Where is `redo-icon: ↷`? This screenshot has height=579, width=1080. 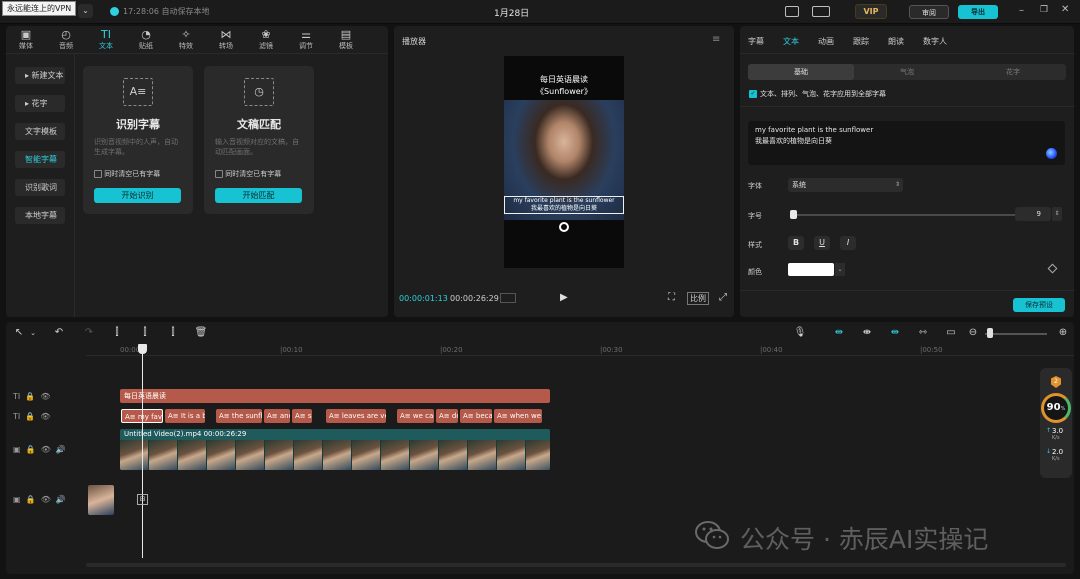
redo-icon: ↷ is located at coordinates (89, 333).